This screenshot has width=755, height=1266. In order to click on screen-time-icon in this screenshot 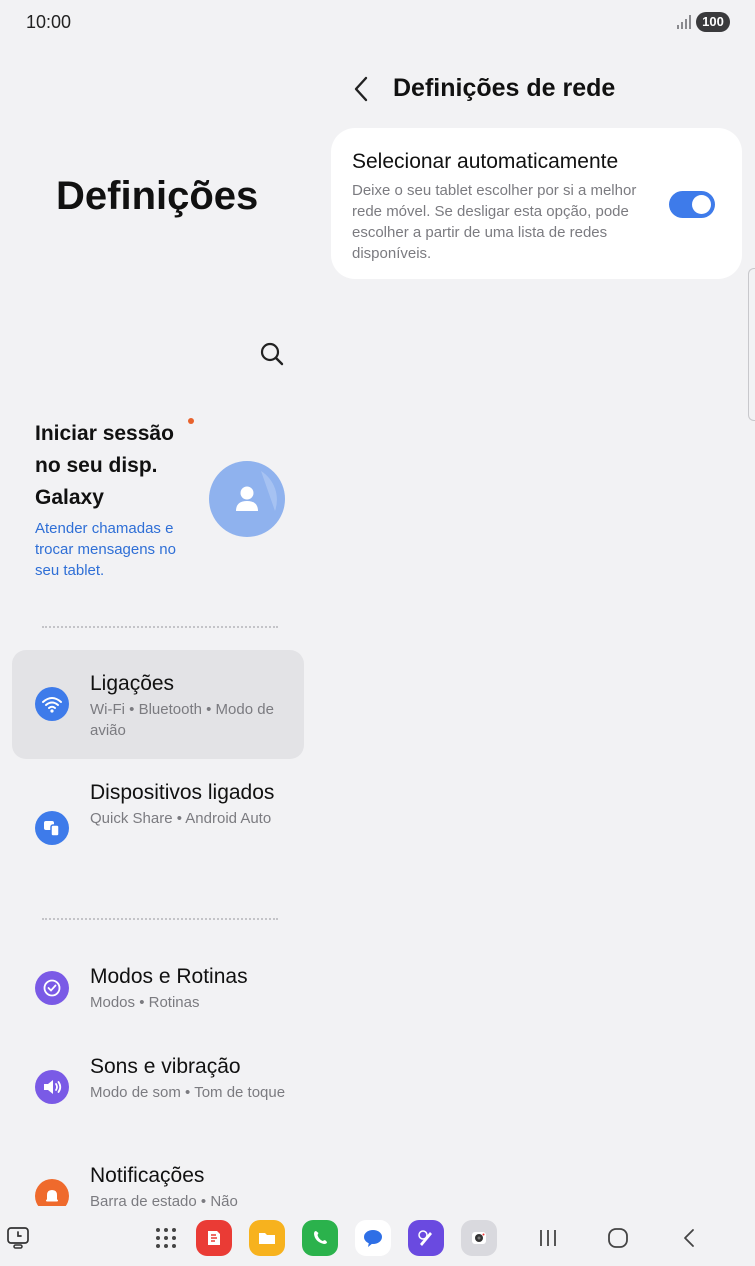, I will do `click(18, 1238)`.